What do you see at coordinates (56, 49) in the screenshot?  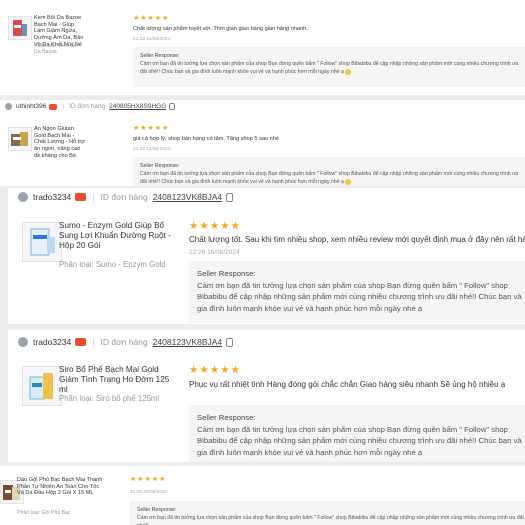 I see `product-variant: Phân loại: Kem Bôi Da Bazoe` at bounding box center [56, 49].